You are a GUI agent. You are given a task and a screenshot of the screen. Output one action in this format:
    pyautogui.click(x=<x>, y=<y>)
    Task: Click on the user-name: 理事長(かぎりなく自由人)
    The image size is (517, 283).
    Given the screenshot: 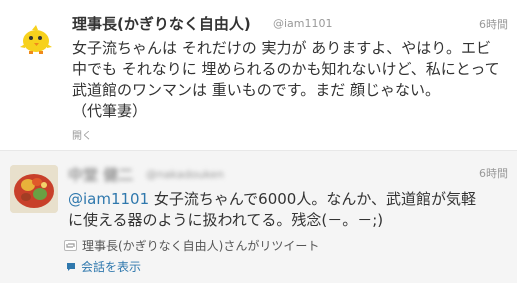 What is the action you would take?
    pyautogui.click(x=161, y=23)
    